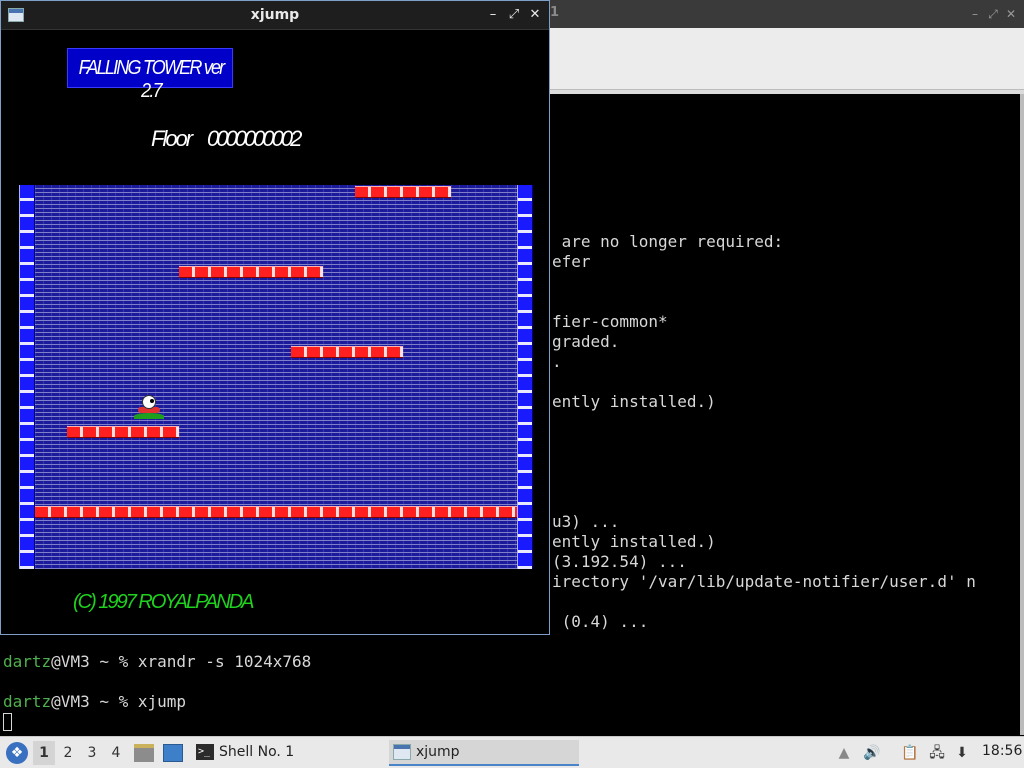 Image resolution: width=1024 pixels, height=768 pixels. What do you see at coordinates (276, 512) in the screenshot?
I see `brick-floor` at bounding box center [276, 512].